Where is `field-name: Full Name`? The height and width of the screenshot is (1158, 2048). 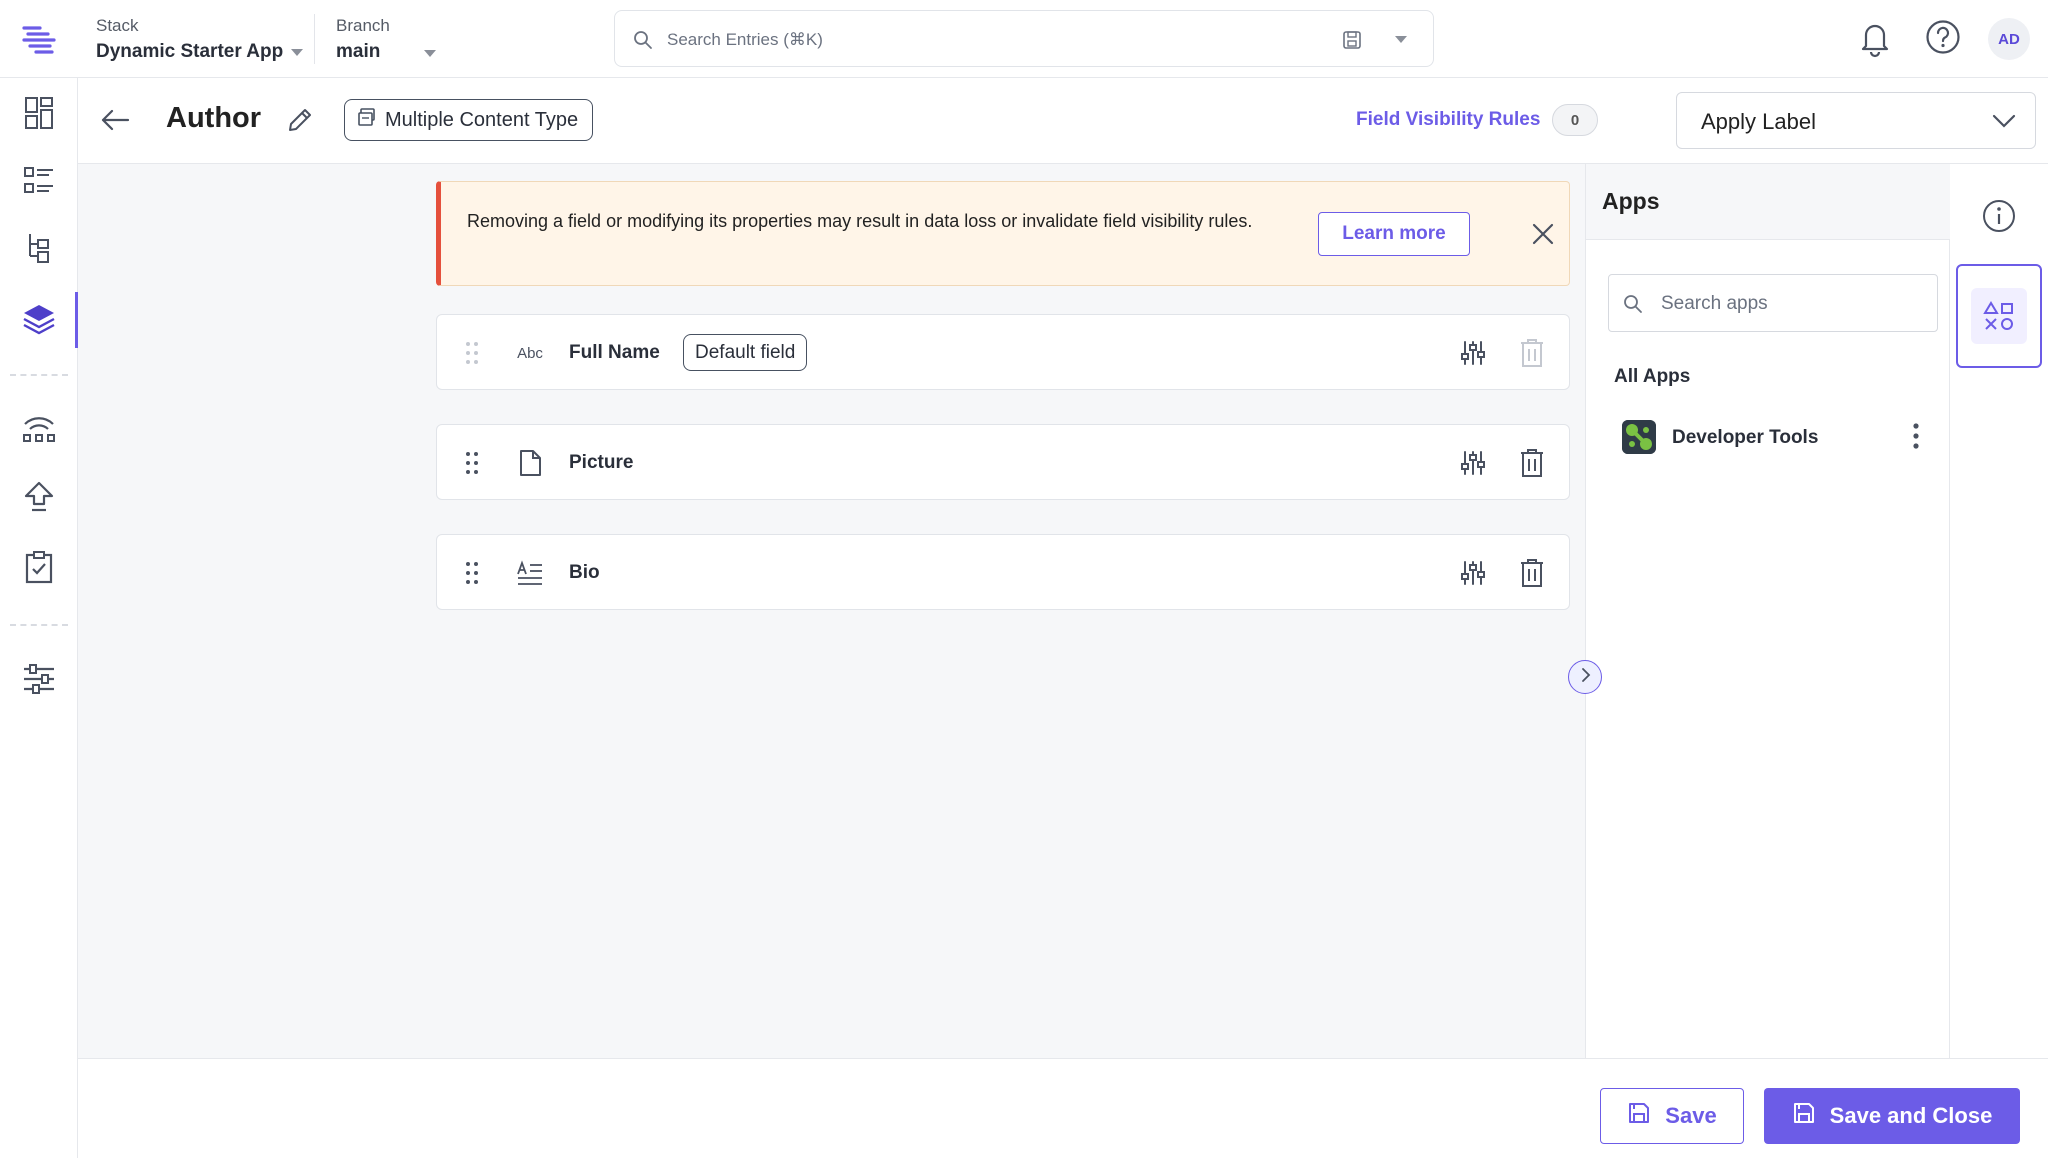
field-name: Full Name is located at coordinates (614, 352).